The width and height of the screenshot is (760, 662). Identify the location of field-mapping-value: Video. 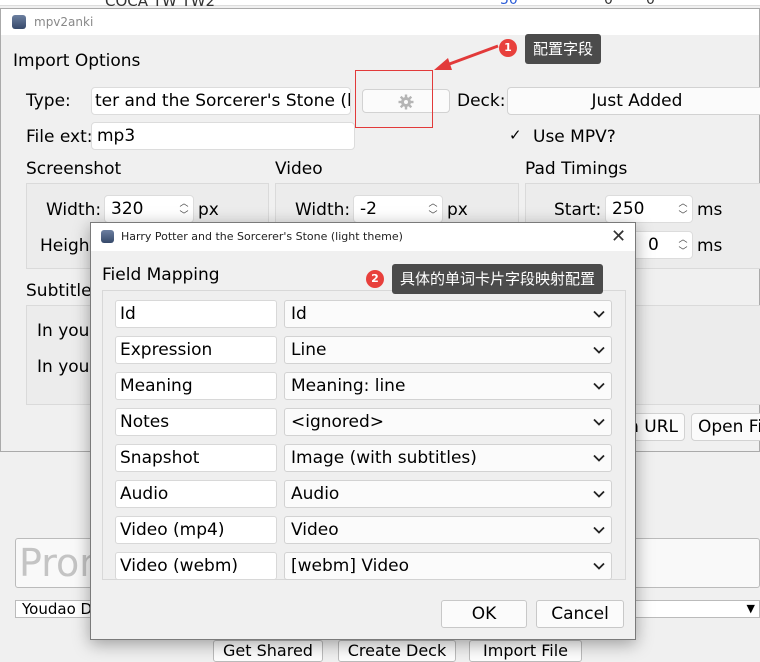
(315, 530).